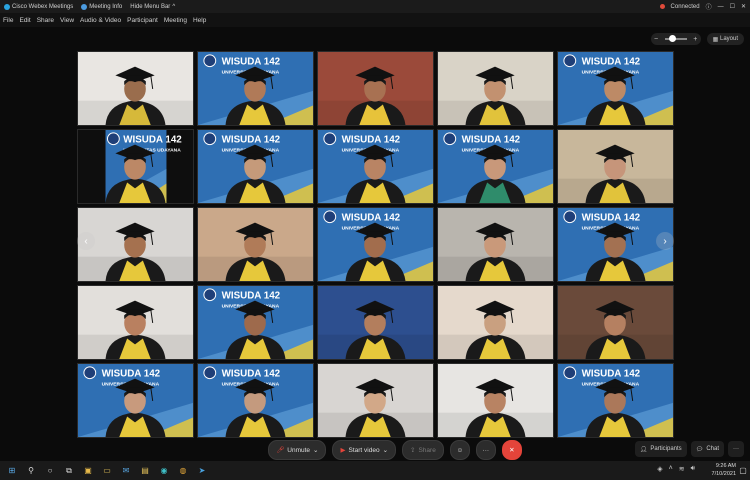 The height and width of the screenshot is (480, 750). Describe the element at coordinates (88, 471) in the screenshot. I see `store-icon: ▣` at that location.